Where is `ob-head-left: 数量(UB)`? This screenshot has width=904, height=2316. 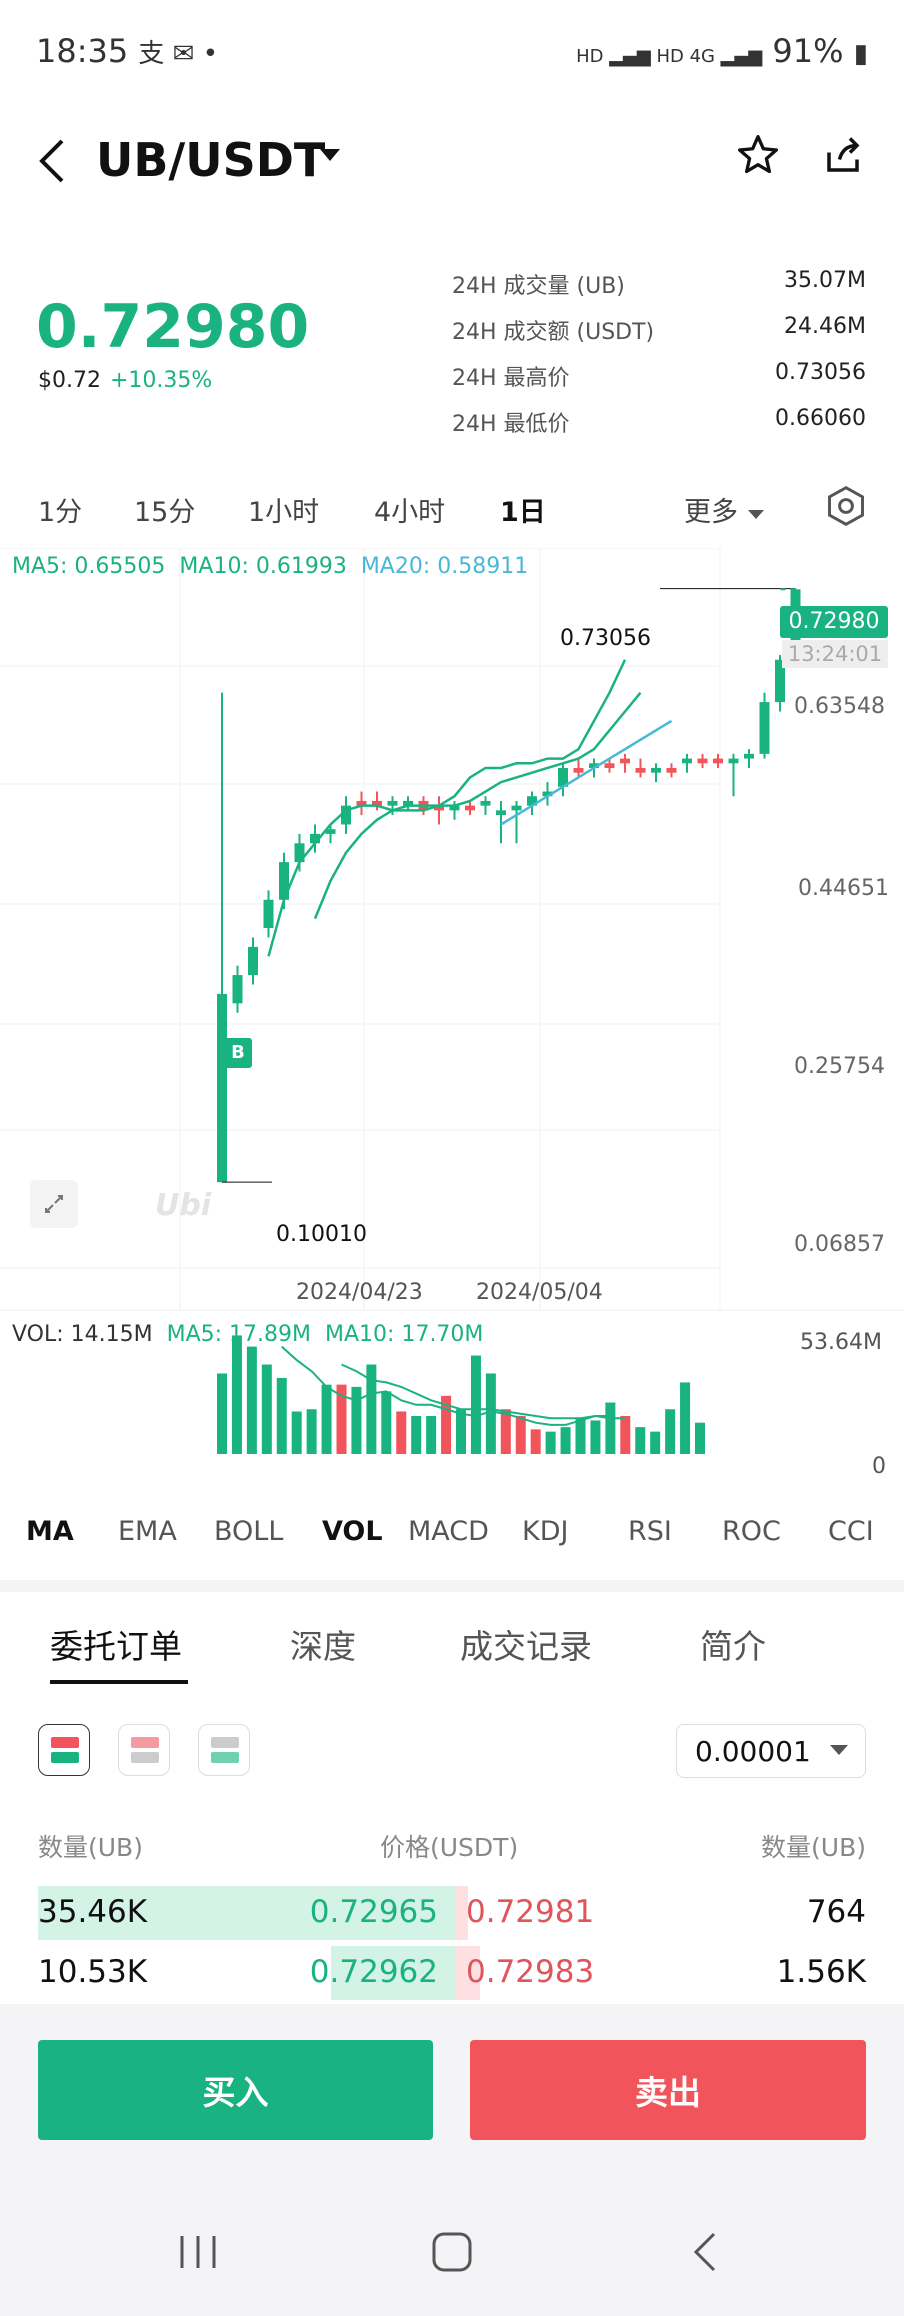 ob-head-left: 数量(UB) is located at coordinates (90, 1847).